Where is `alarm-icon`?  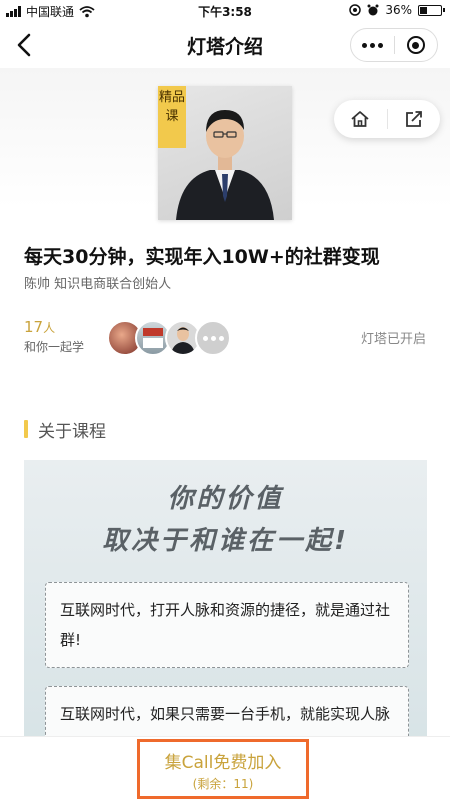 alarm-icon is located at coordinates (373, 10).